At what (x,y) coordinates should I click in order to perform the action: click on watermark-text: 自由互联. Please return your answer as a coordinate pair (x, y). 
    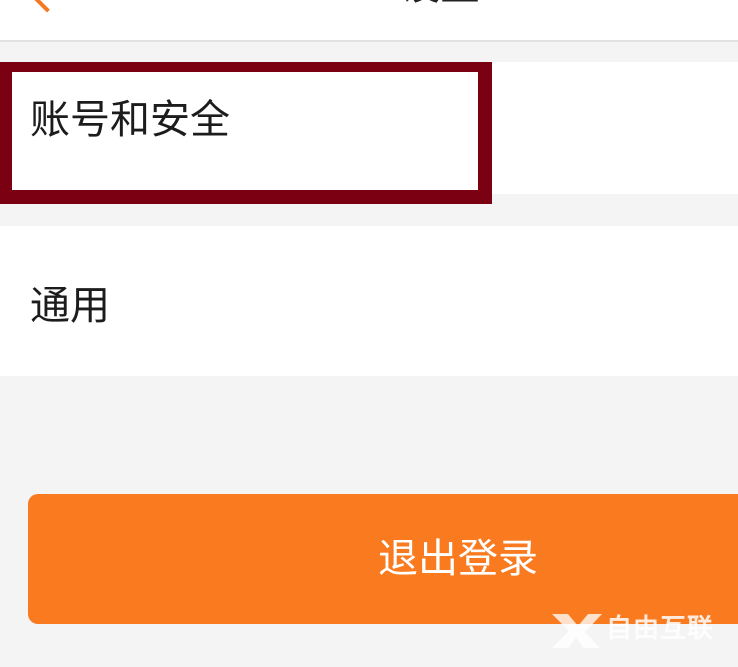
    Looking at the image, I should click on (660, 629).